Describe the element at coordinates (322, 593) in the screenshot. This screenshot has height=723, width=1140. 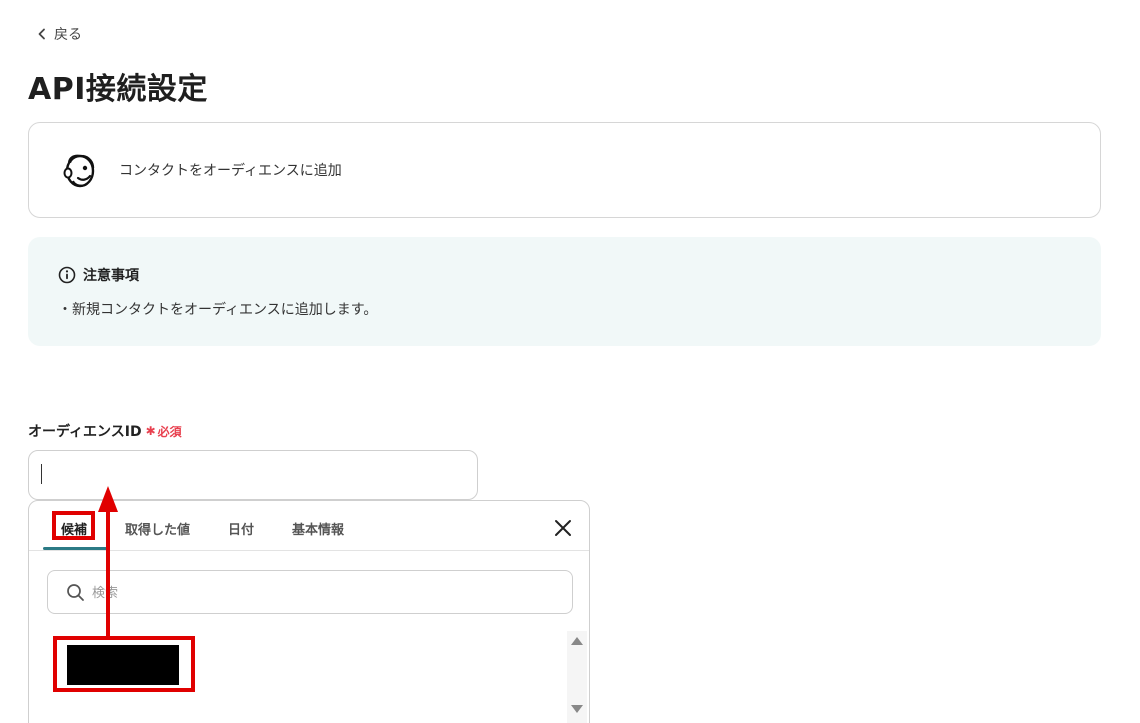
I see `search-input` at that location.